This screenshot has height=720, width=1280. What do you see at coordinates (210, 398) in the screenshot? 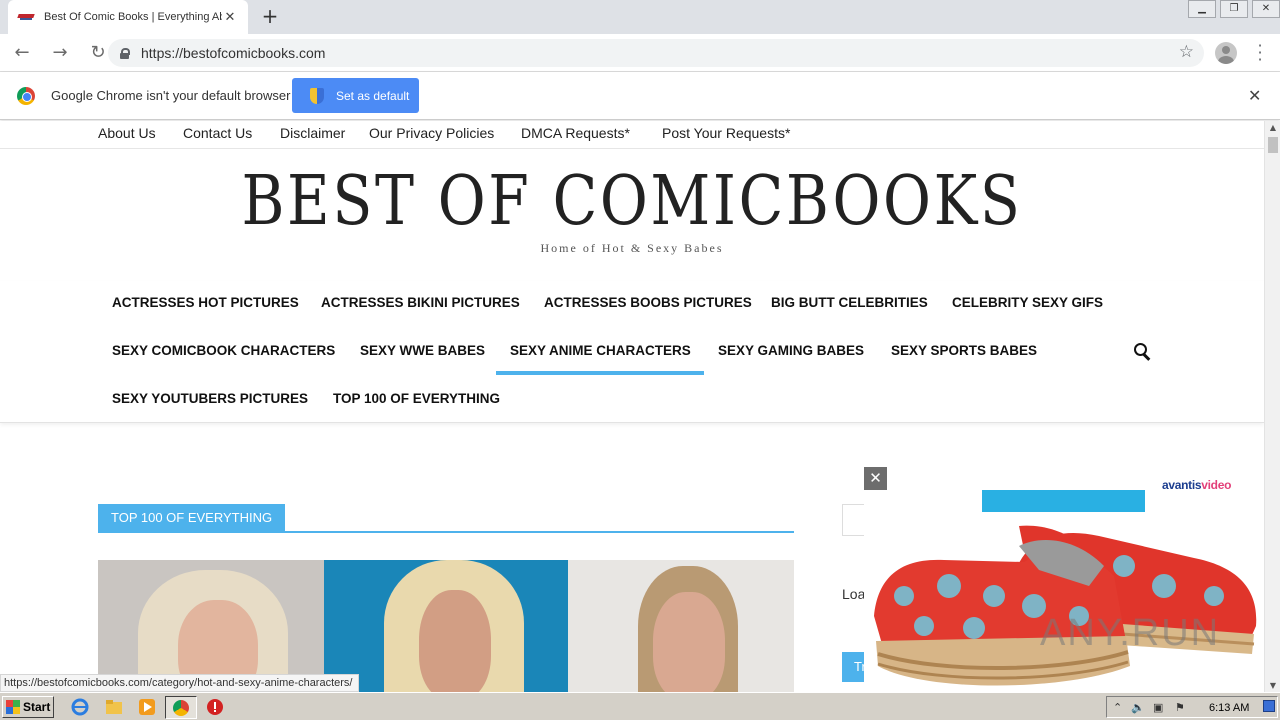
I see `menu-item-youtubers: SEXY YOUTUBERS PICTURES` at bounding box center [210, 398].